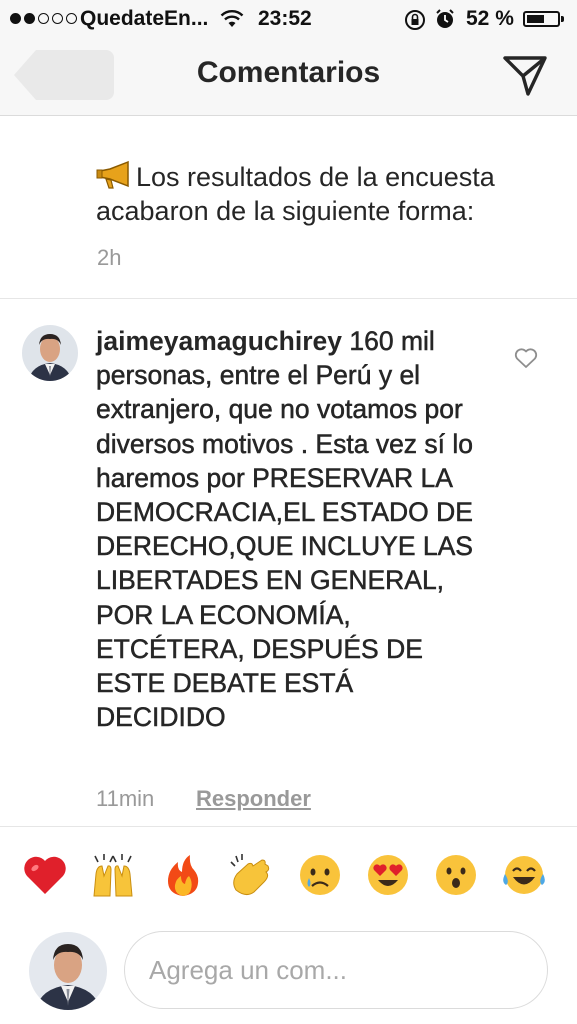  Describe the element at coordinates (183, 875) in the screenshot. I see `fire-emoji-icon` at that location.